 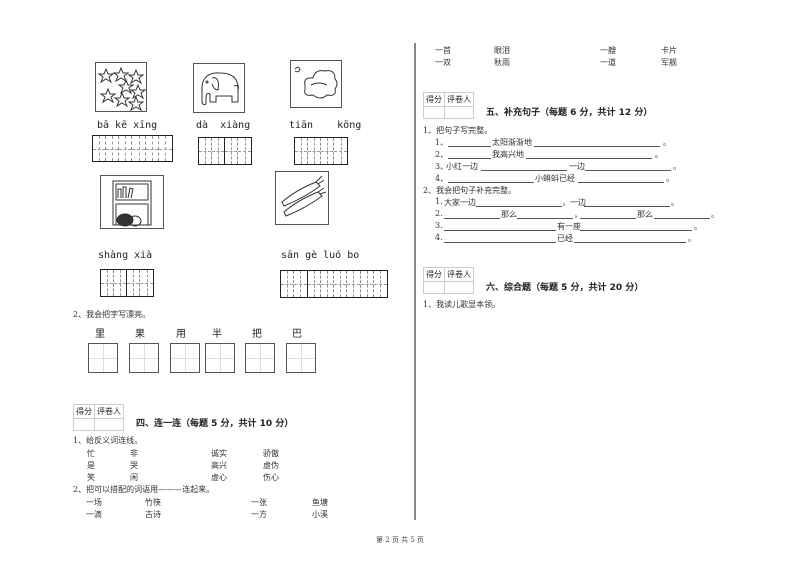 What do you see at coordinates (569, 226) in the screenshot?
I see `sentence-fragment: 有一座` at bounding box center [569, 226].